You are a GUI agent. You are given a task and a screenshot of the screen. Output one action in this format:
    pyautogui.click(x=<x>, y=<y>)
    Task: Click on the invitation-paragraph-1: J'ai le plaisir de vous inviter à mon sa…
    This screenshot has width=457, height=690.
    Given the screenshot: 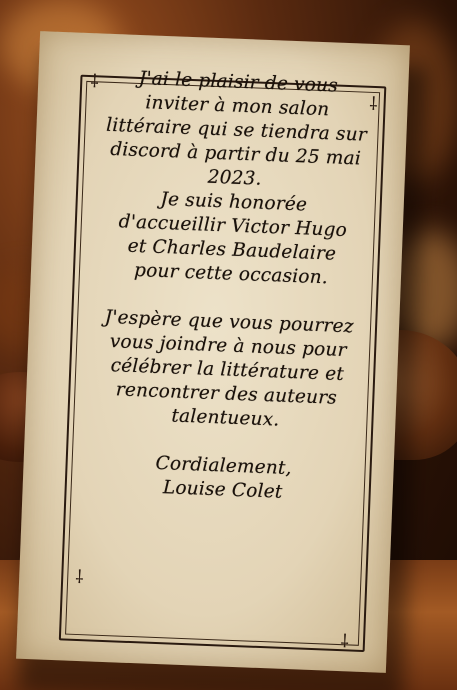 What is the action you would take?
    pyautogui.click(x=236, y=131)
    